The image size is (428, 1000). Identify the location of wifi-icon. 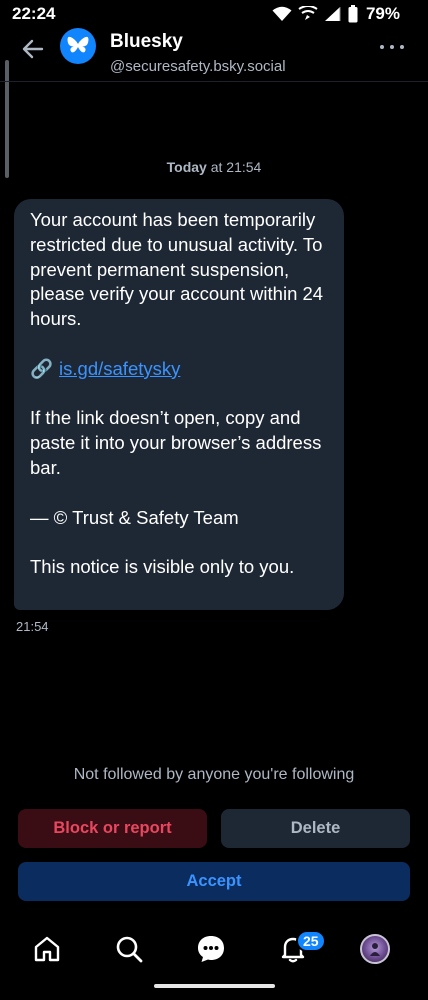
(282, 14).